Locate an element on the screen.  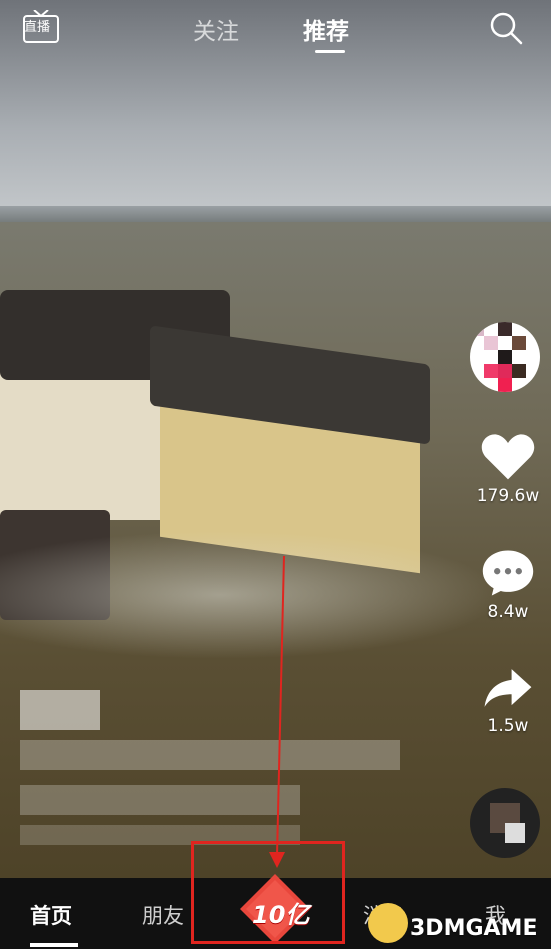
comment-count: 8.4w is located at coordinates (508, 612).